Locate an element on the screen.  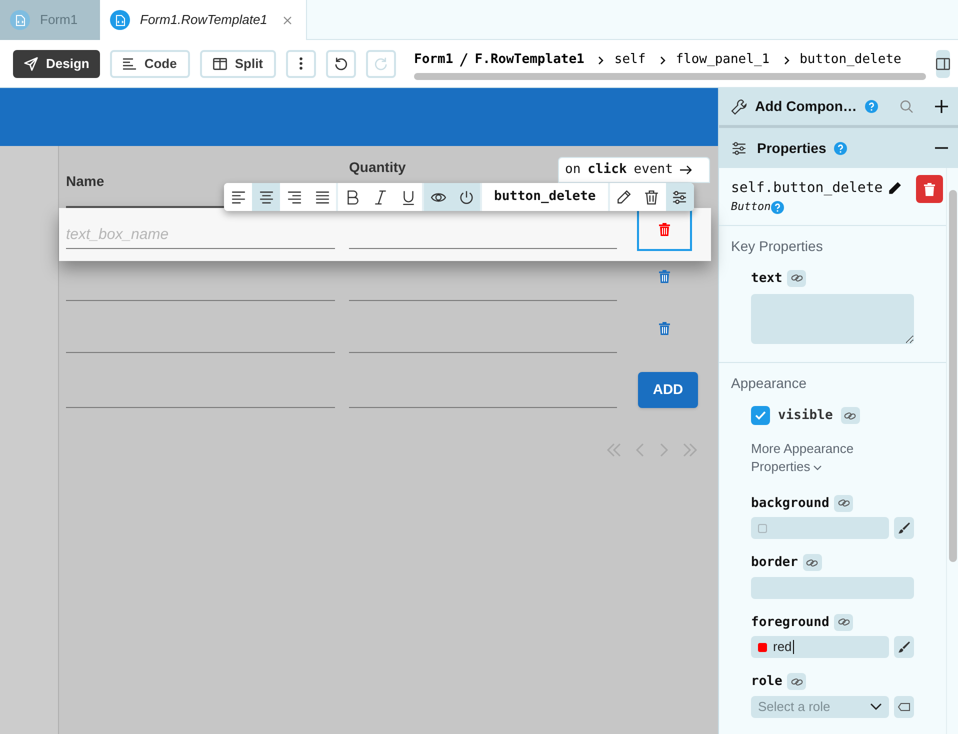
paper-plane-icon is located at coordinates (31, 63).